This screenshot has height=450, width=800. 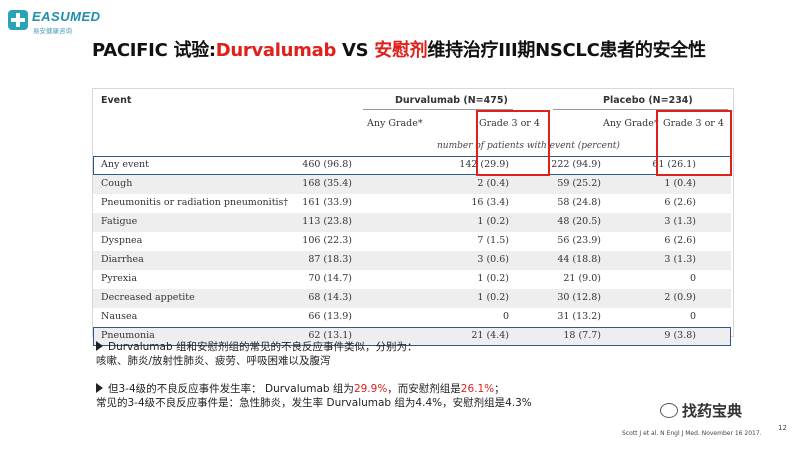 What do you see at coordinates (680, 183) in the screenshot?
I see `placebo-grade34-cell: 1 (0.4)` at bounding box center [680, 183].